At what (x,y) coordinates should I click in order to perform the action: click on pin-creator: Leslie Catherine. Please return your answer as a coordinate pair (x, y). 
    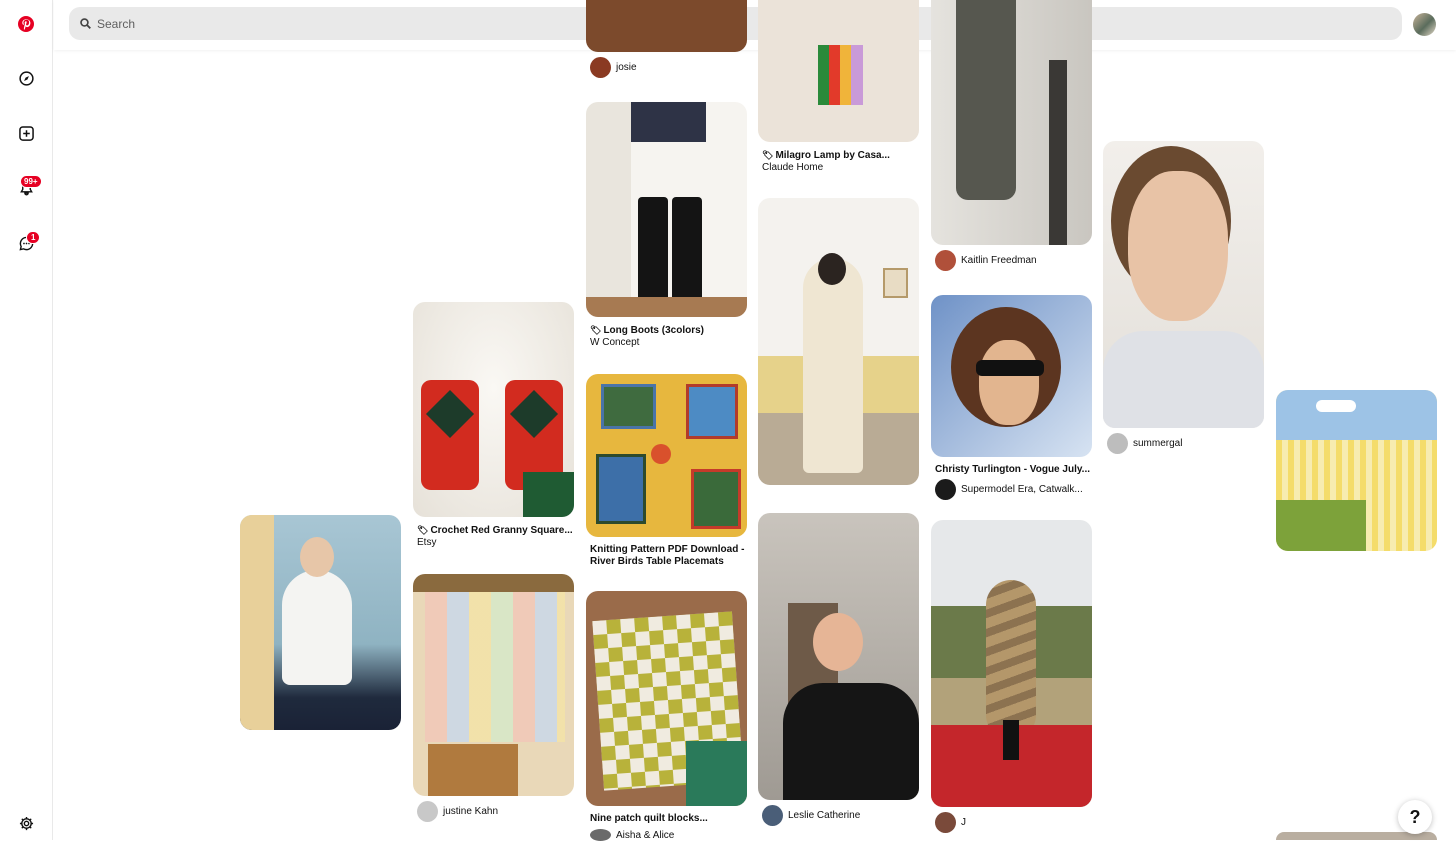
    Looking at the image, I should click on (838, 815).